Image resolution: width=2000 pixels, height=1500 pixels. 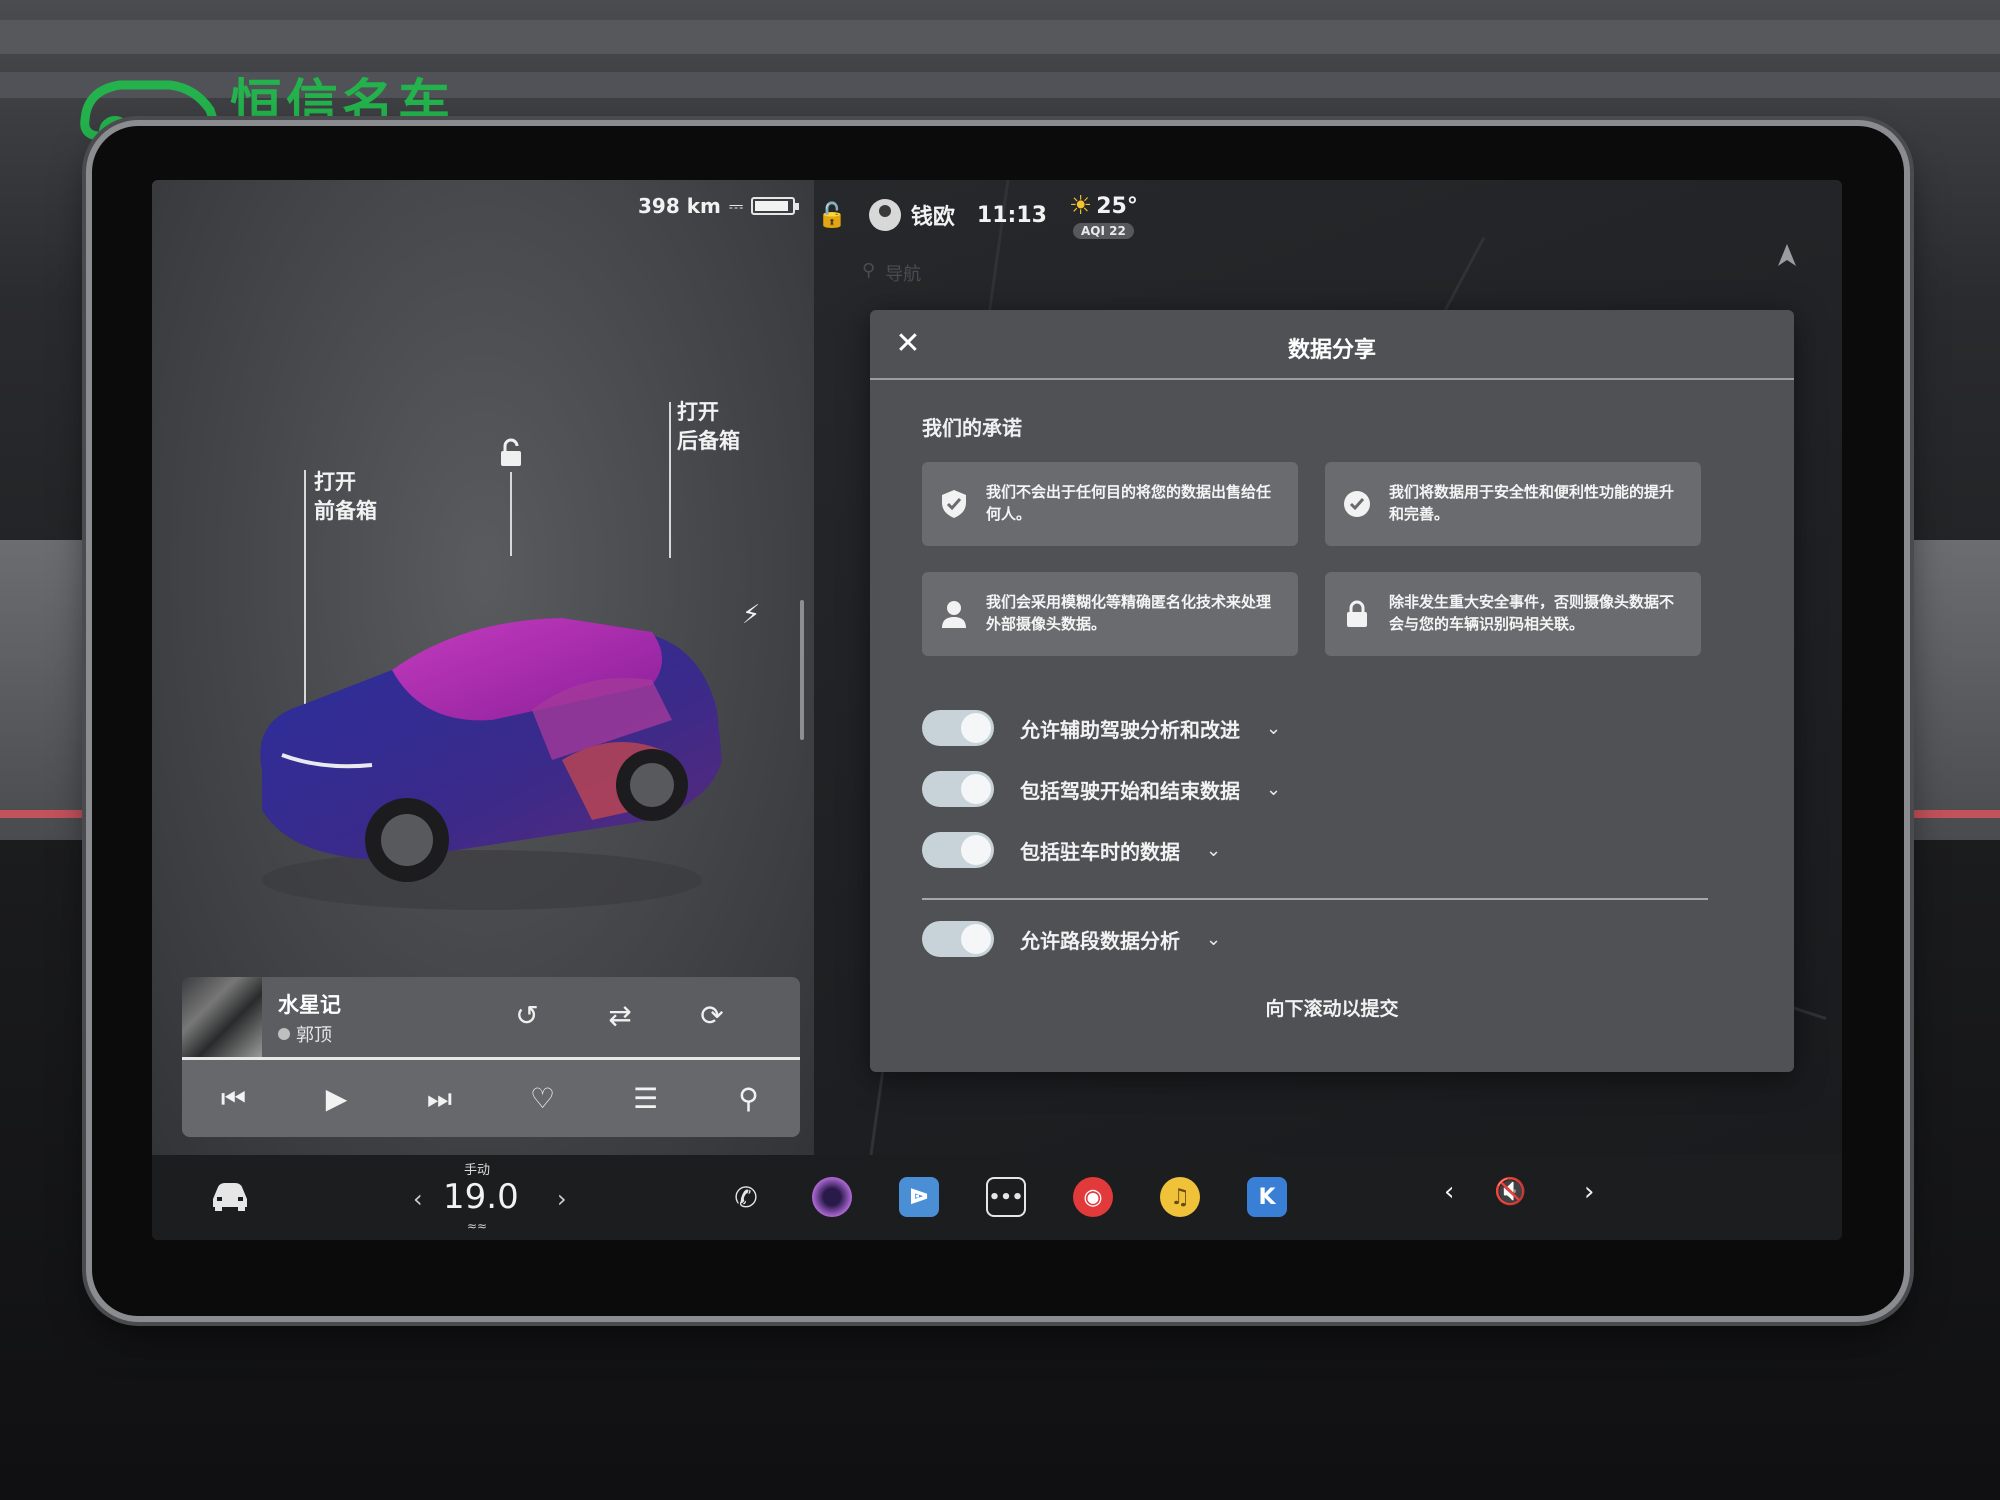 I want to click on temp-decrease-button: ‹, so click(x=418, y=1199).